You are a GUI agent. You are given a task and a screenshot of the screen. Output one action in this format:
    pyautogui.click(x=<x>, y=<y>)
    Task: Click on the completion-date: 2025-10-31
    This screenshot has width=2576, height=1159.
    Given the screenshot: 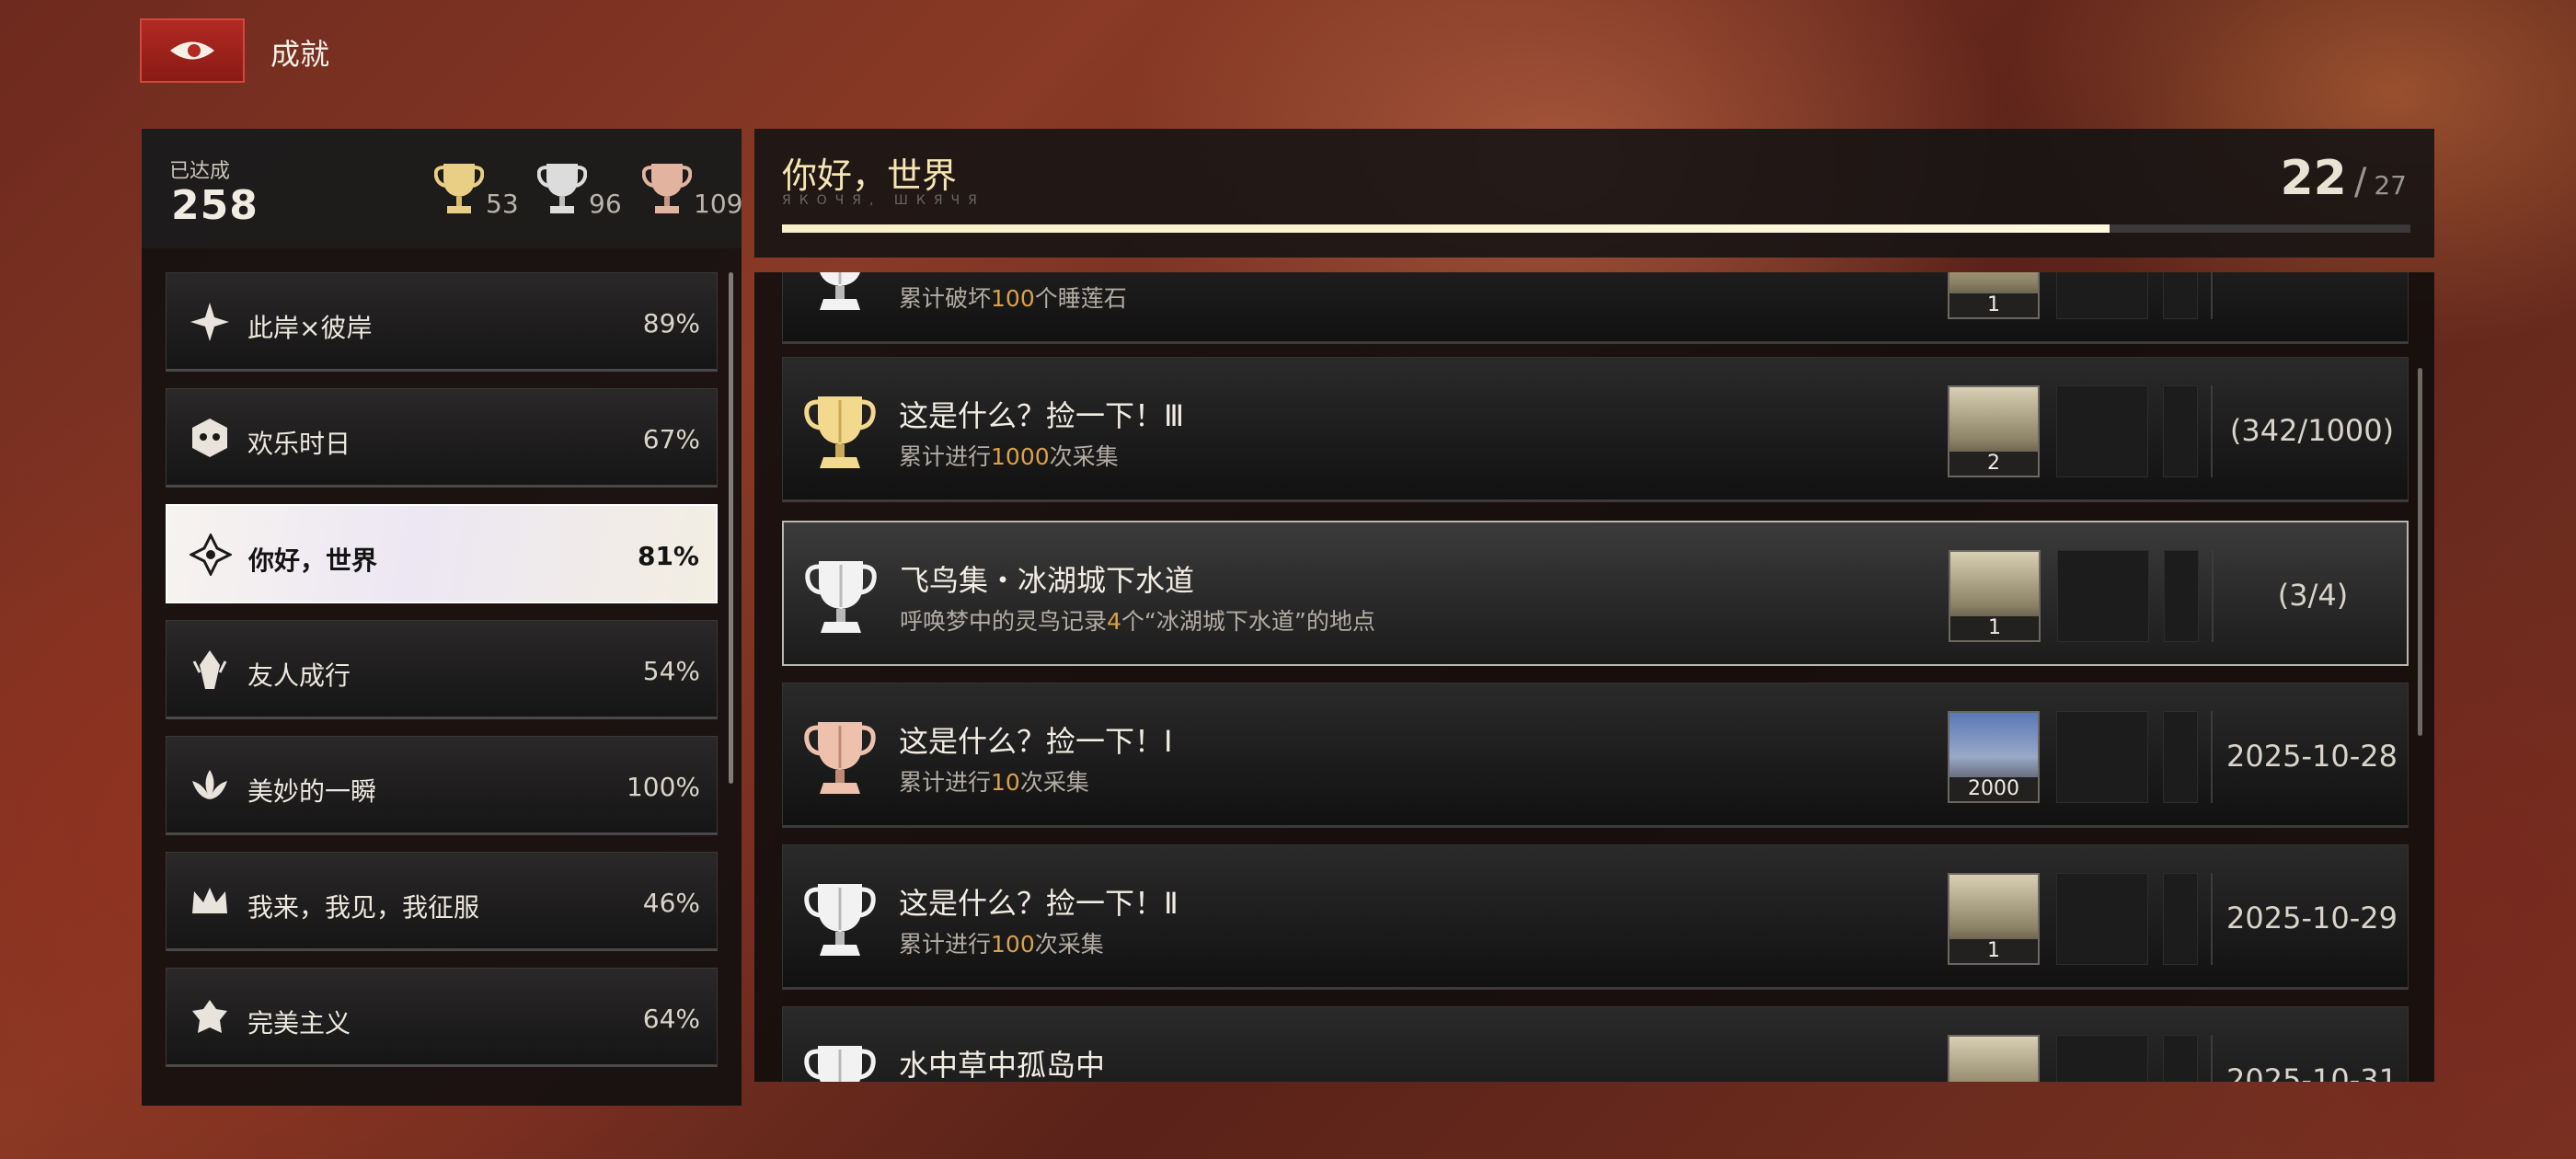 What is the action you would take?
    pyautogui.click(x=2312, y=1072)
    